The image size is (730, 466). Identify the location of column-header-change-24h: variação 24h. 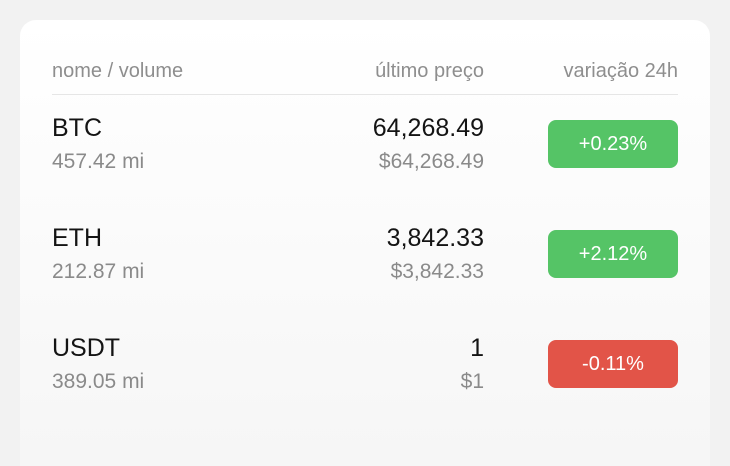
(620, 71).